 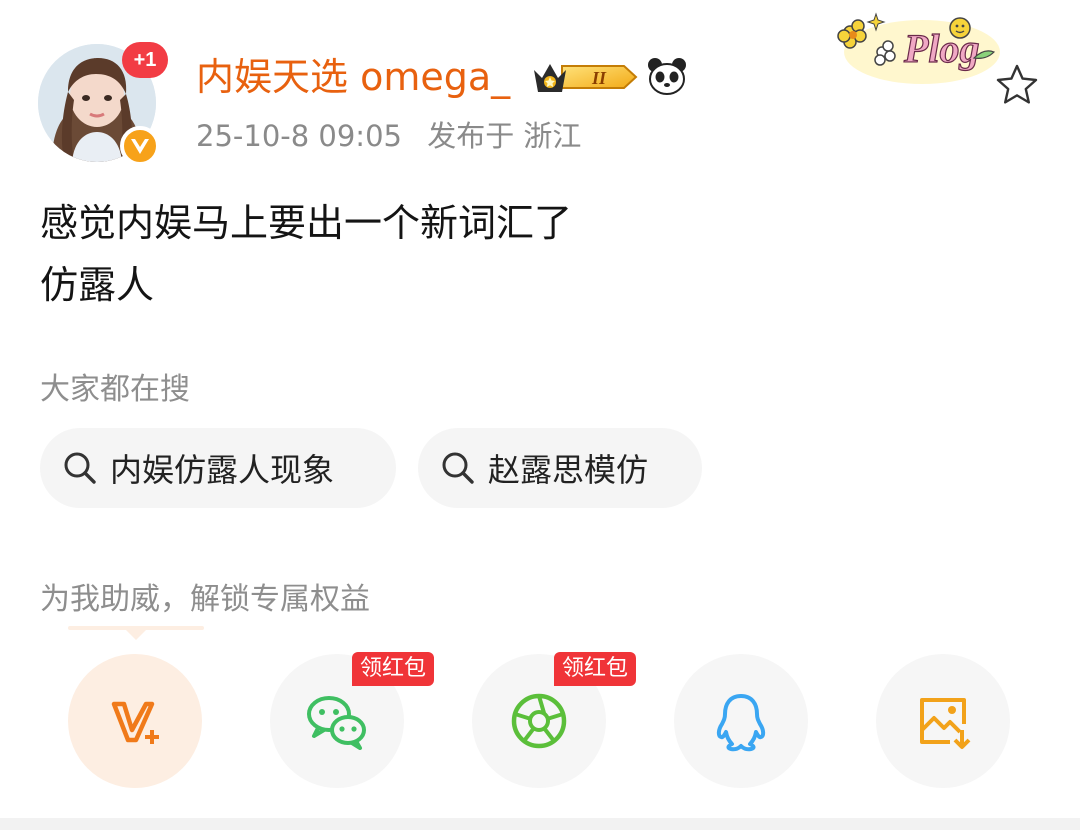 I want to click on wechat-icon, so click(x=336, y=723).